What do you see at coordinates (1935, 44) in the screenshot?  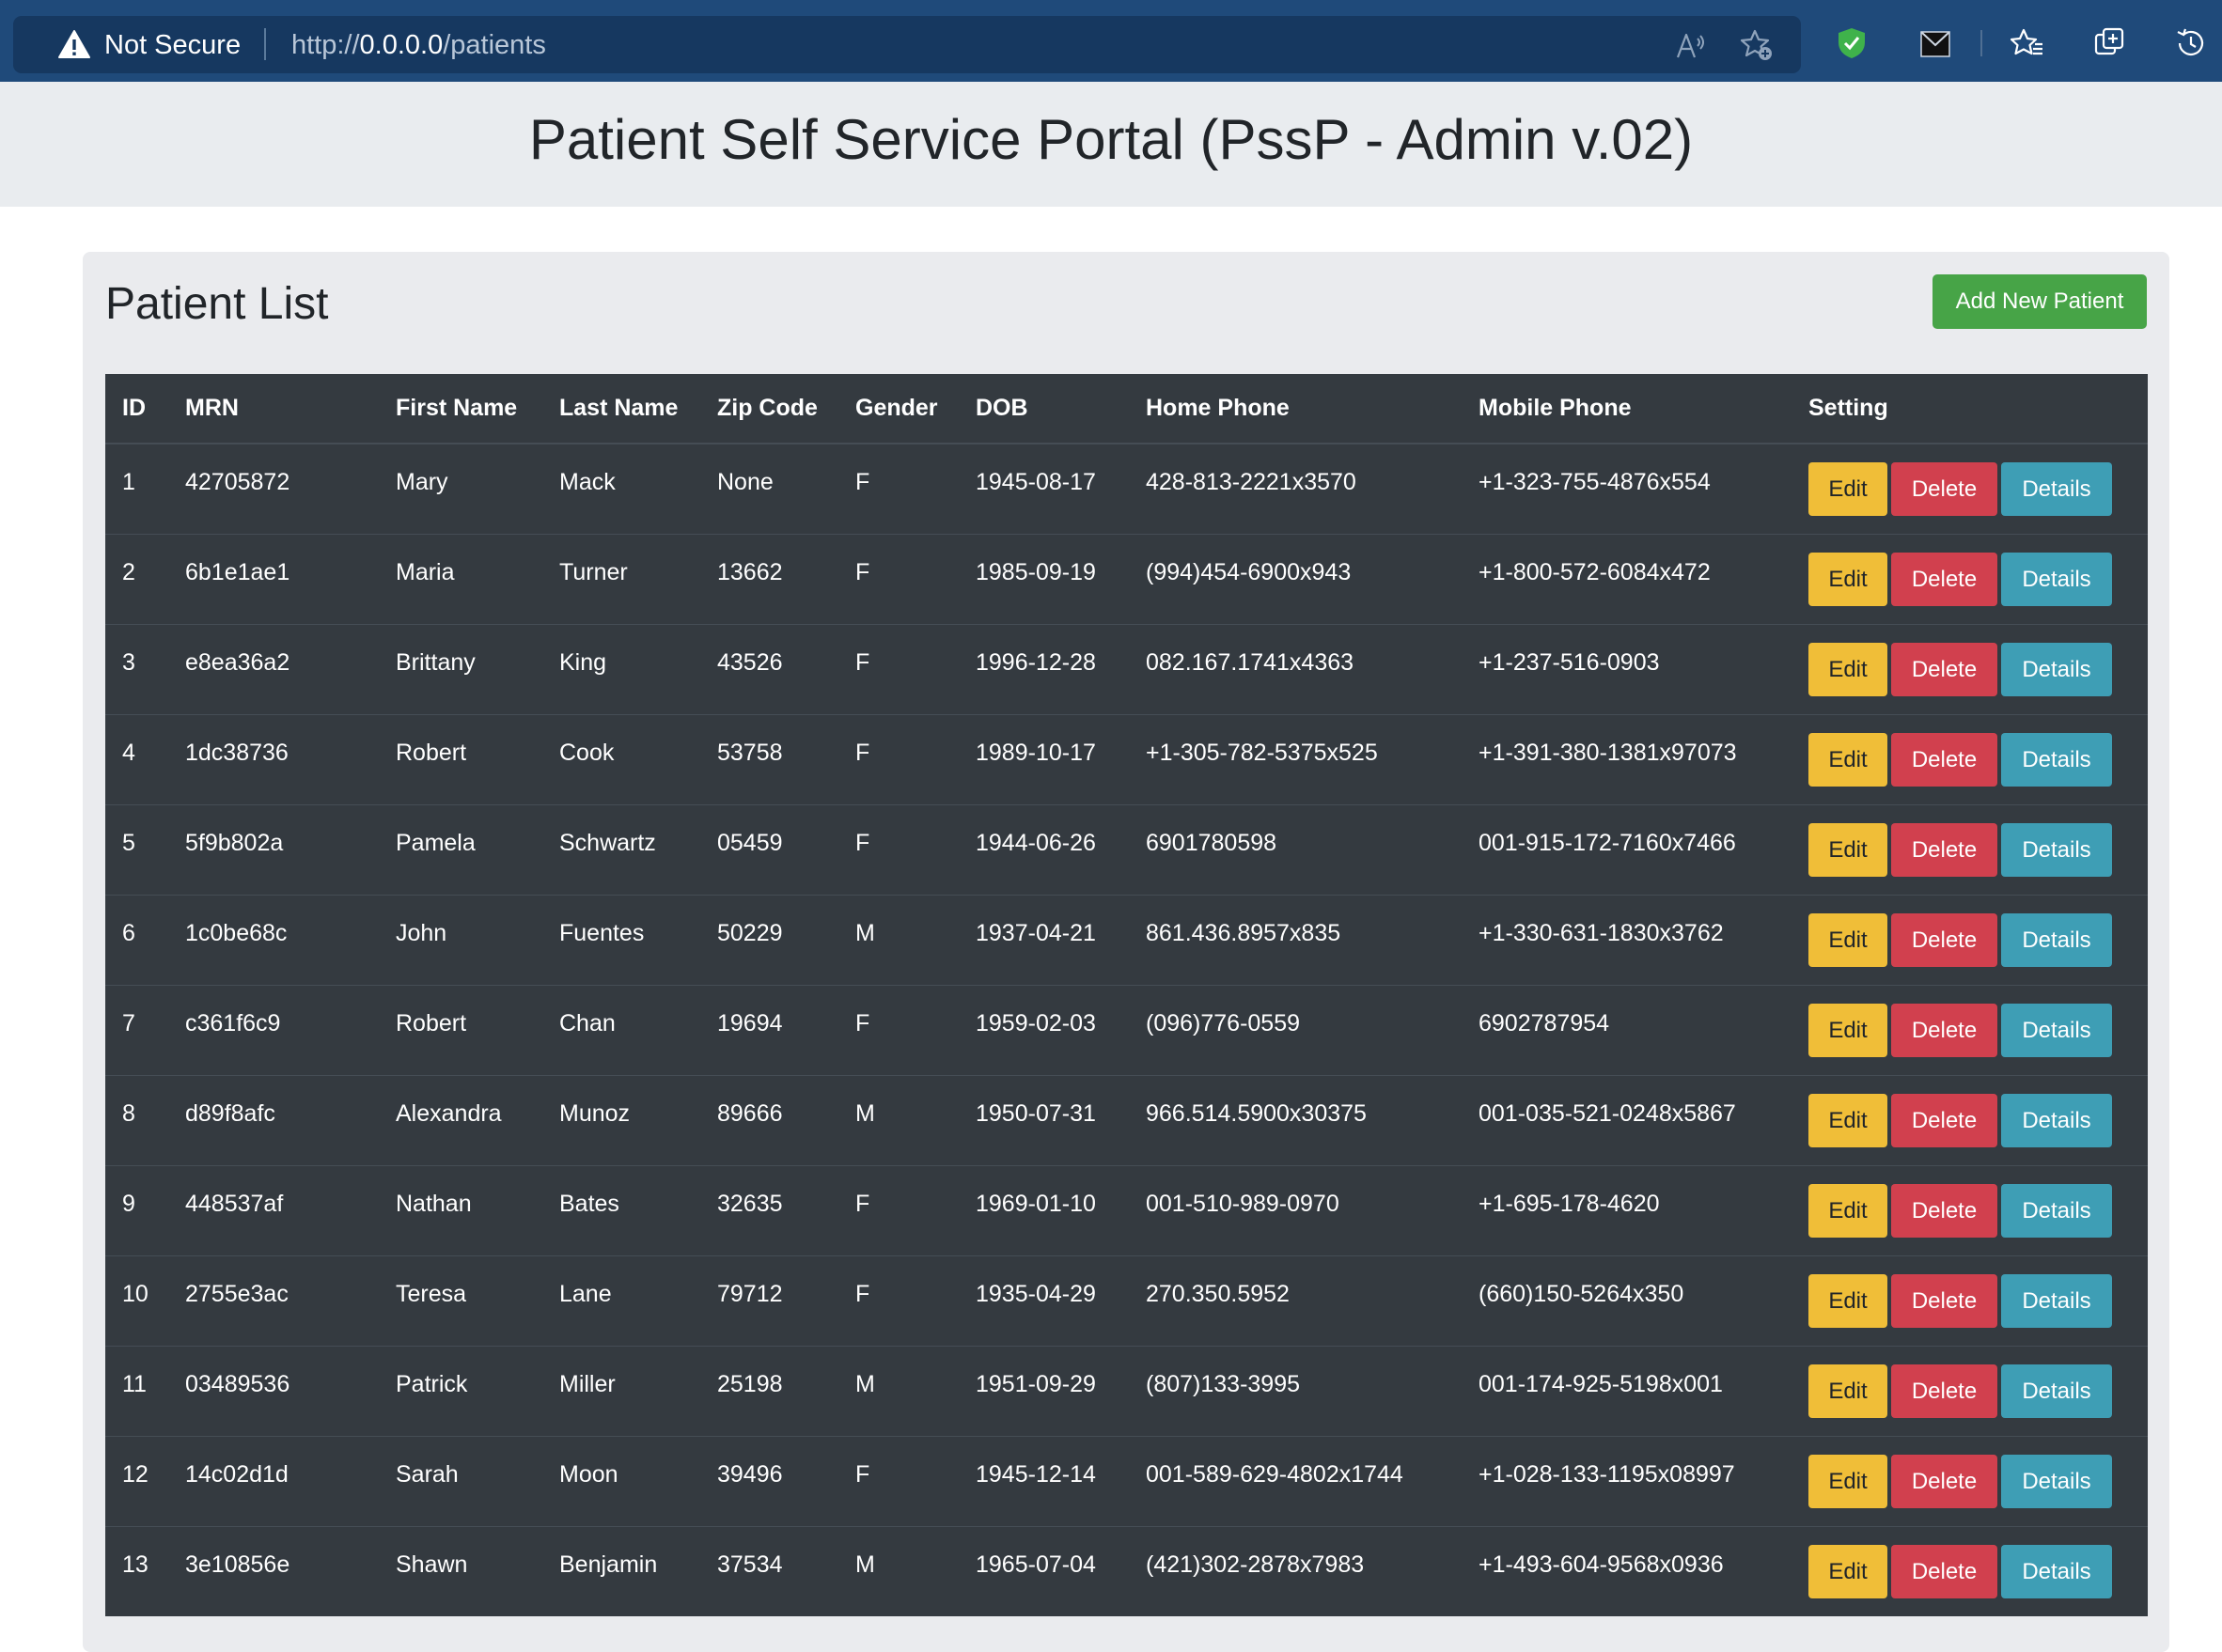 I see `mail-extension-icon` at bounding box center [1935, 44].